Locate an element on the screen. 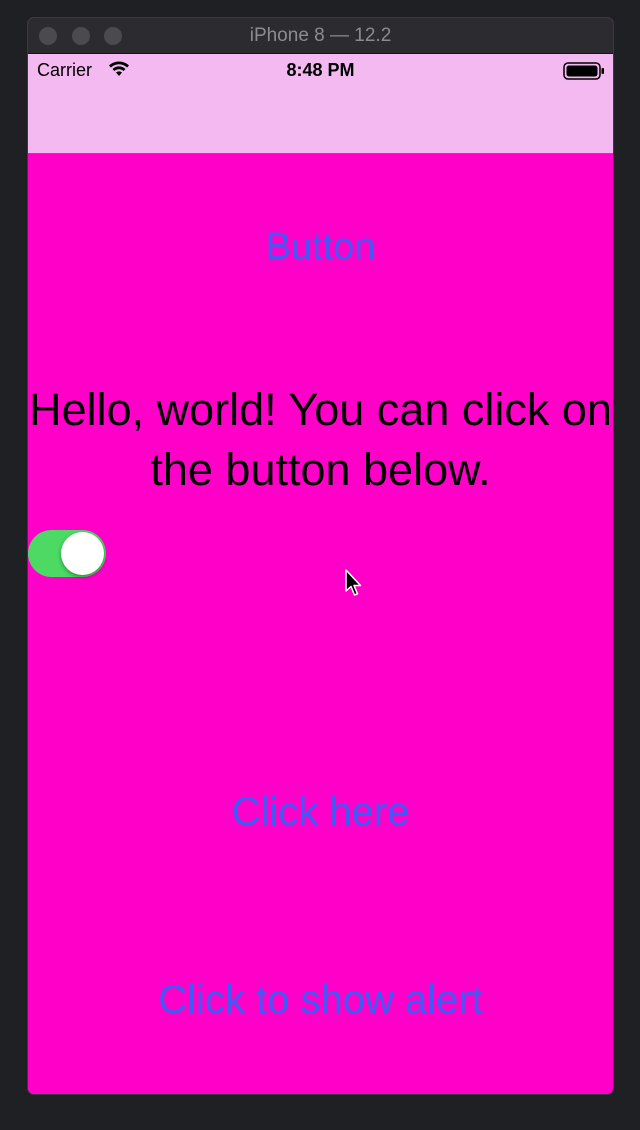  status-time: 8:48 PM is located at coordinates (320, 70).